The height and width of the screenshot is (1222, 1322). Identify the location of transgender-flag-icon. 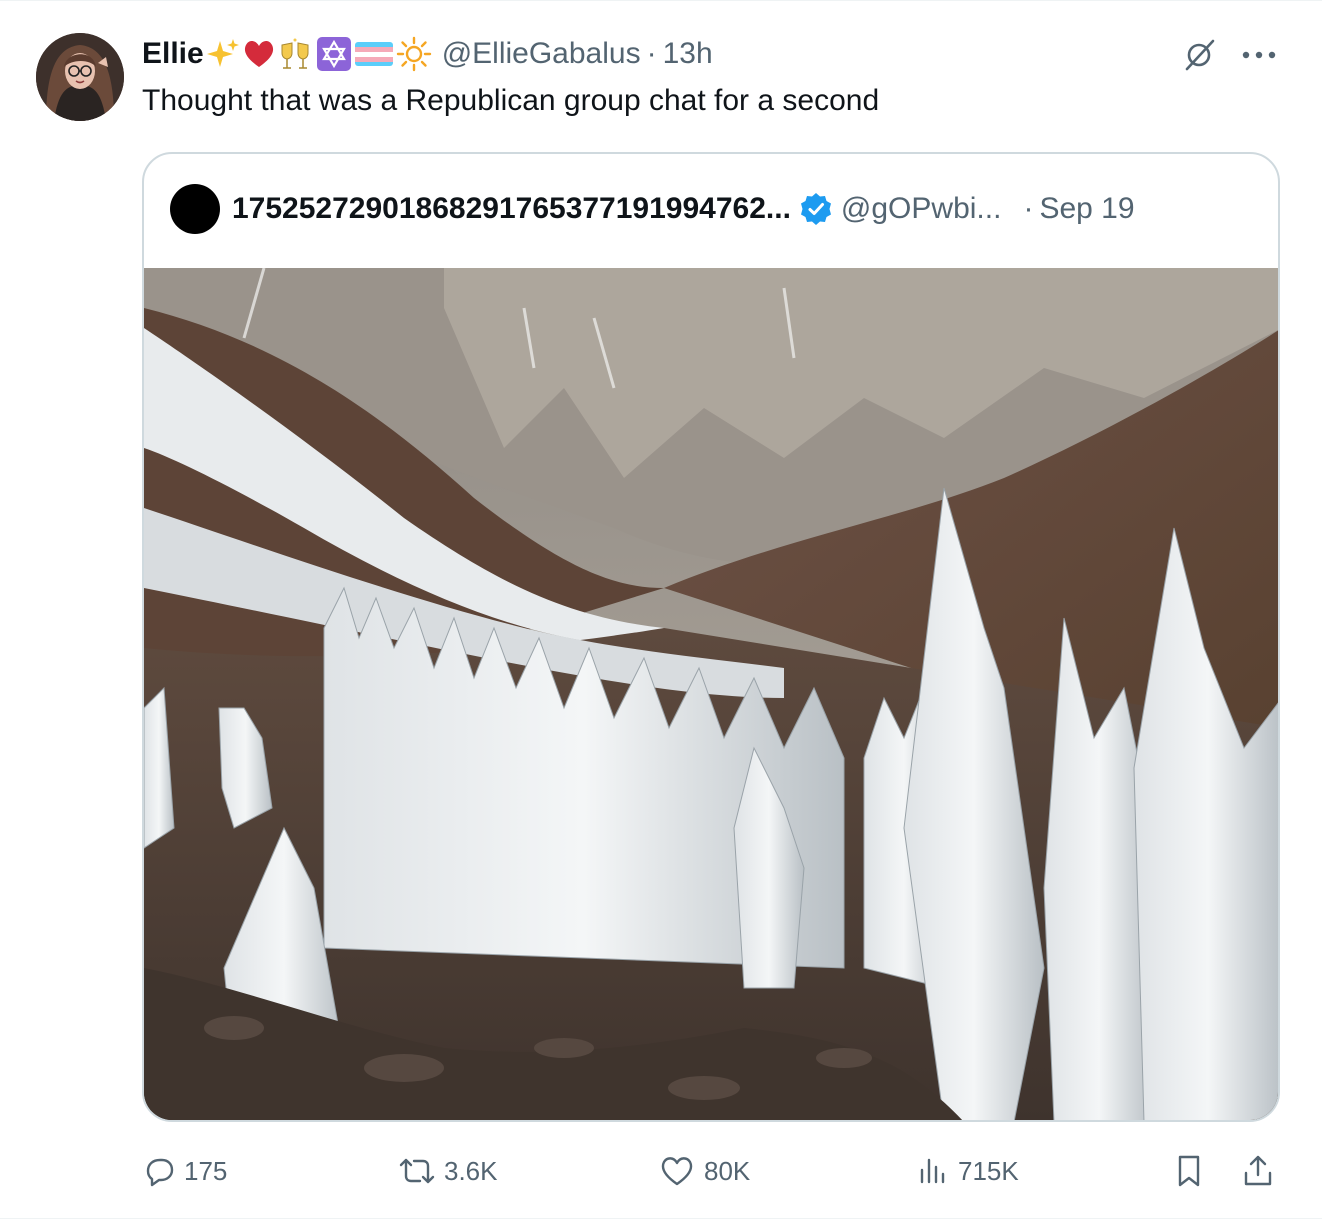
(373, 54).